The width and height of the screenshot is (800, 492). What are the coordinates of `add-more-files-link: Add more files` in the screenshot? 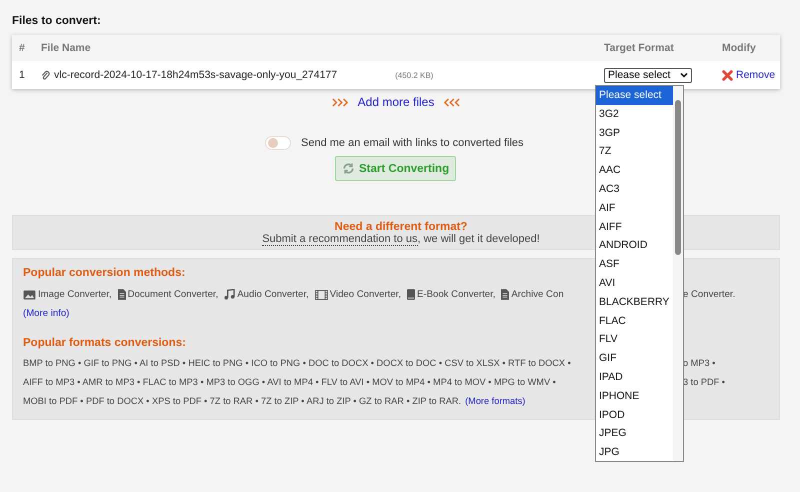 It's located at (396, 102).